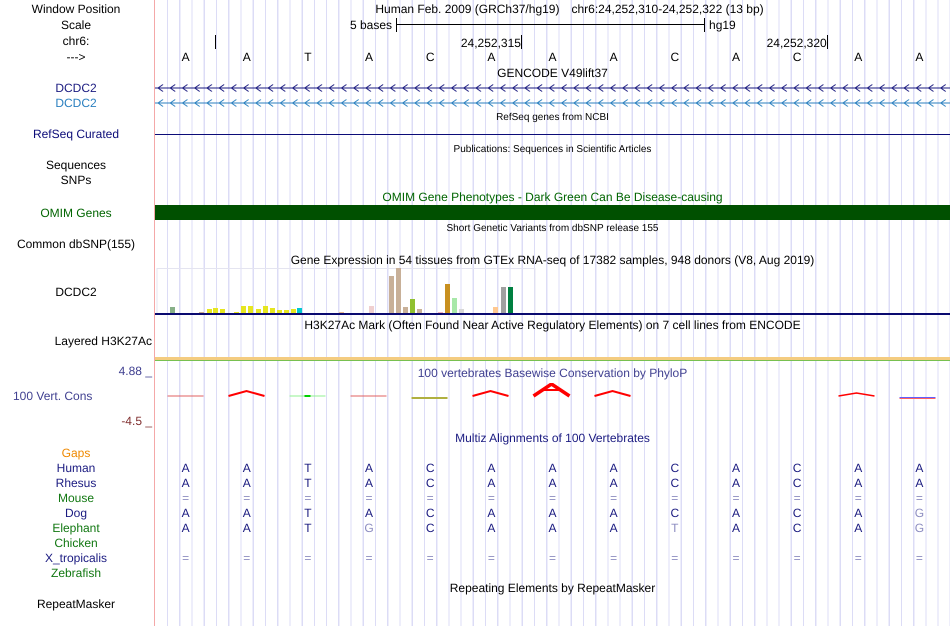  Describe the element at coordinates (308, 57) in the screenshot. I see `base-letter: T` at that location.